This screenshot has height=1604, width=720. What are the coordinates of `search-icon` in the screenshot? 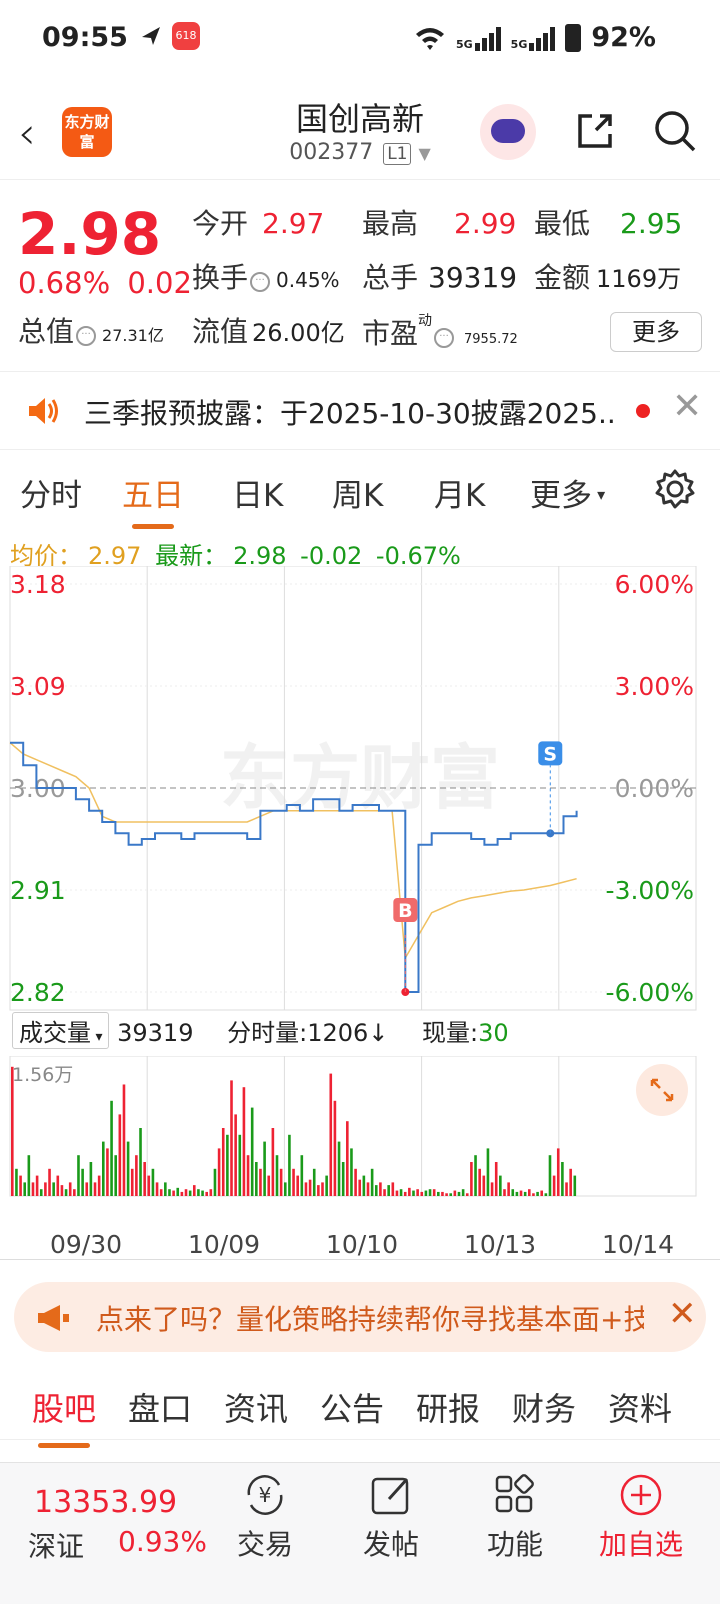 It's located at (675, 131).